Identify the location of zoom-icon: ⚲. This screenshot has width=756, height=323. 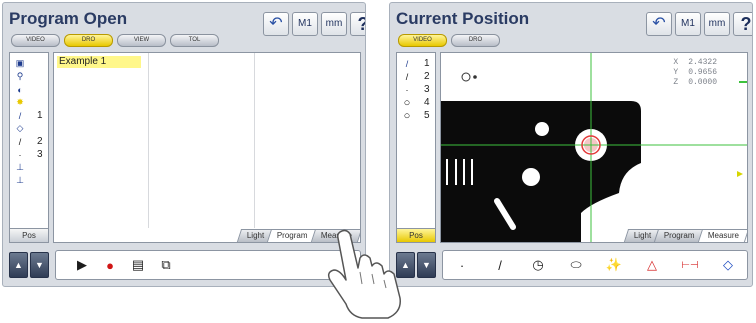
(20, 76).